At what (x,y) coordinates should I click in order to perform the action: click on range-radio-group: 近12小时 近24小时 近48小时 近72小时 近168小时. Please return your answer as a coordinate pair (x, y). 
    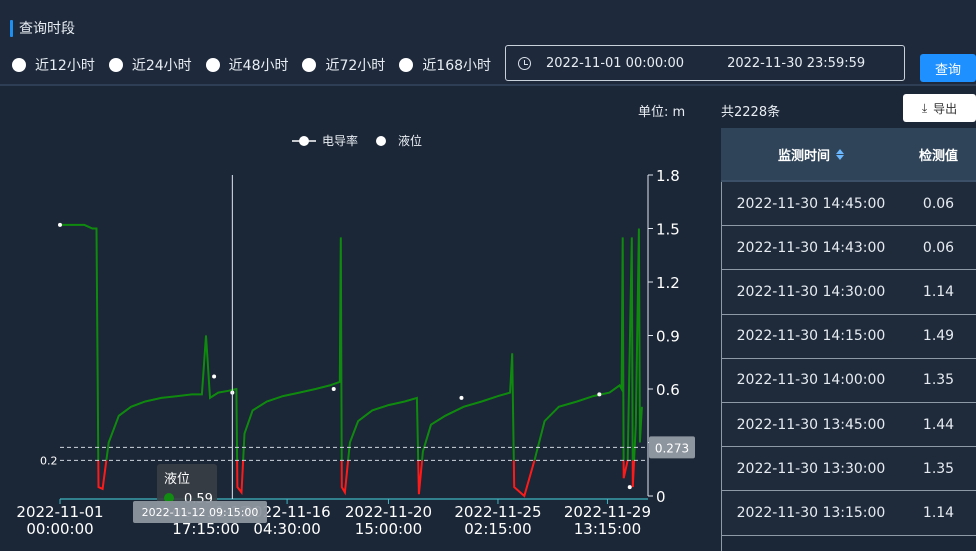
    Looking at the image, I should click on (251, 65).